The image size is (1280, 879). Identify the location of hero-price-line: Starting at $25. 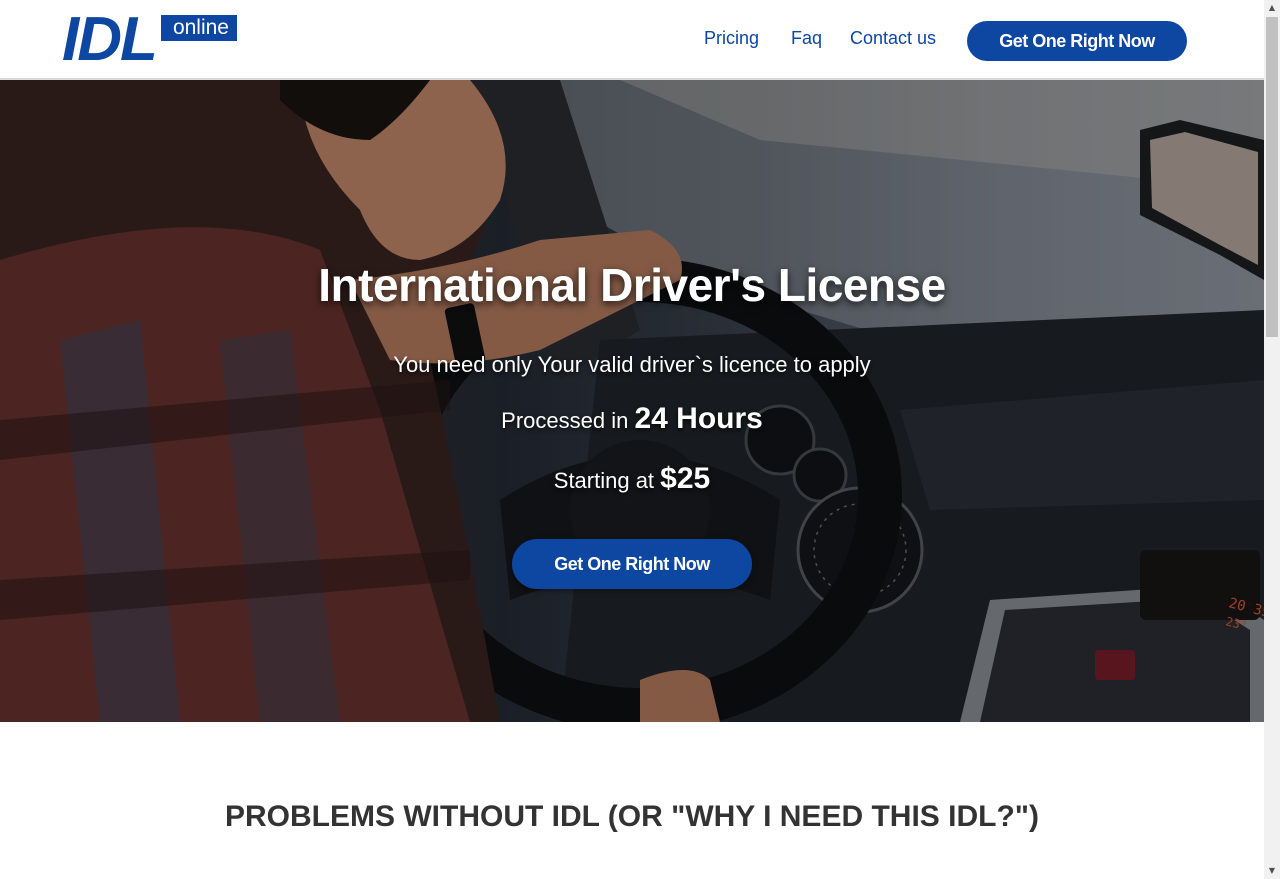
(632, 479).